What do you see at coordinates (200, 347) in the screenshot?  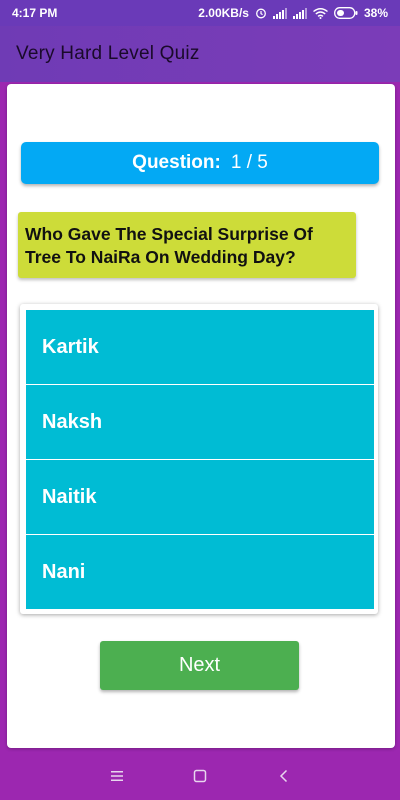 I see `option-button: Kartik` at bounding box center [200, 347].